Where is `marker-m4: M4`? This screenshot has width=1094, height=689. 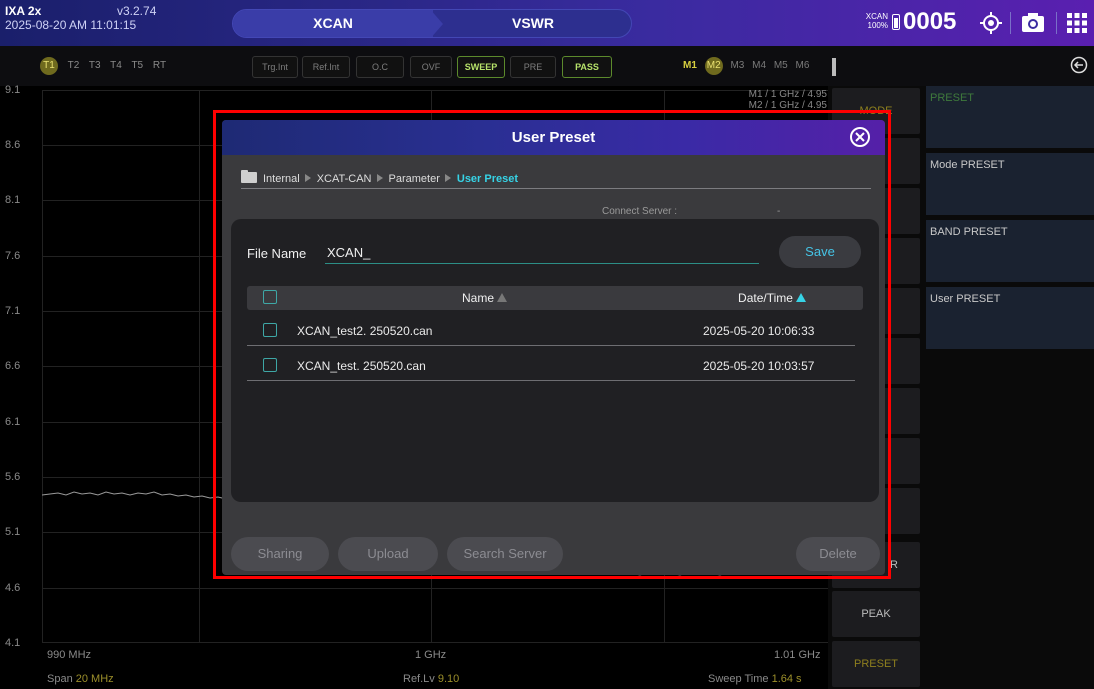
marker-m4: M4 is located at coordinates (759, 65).